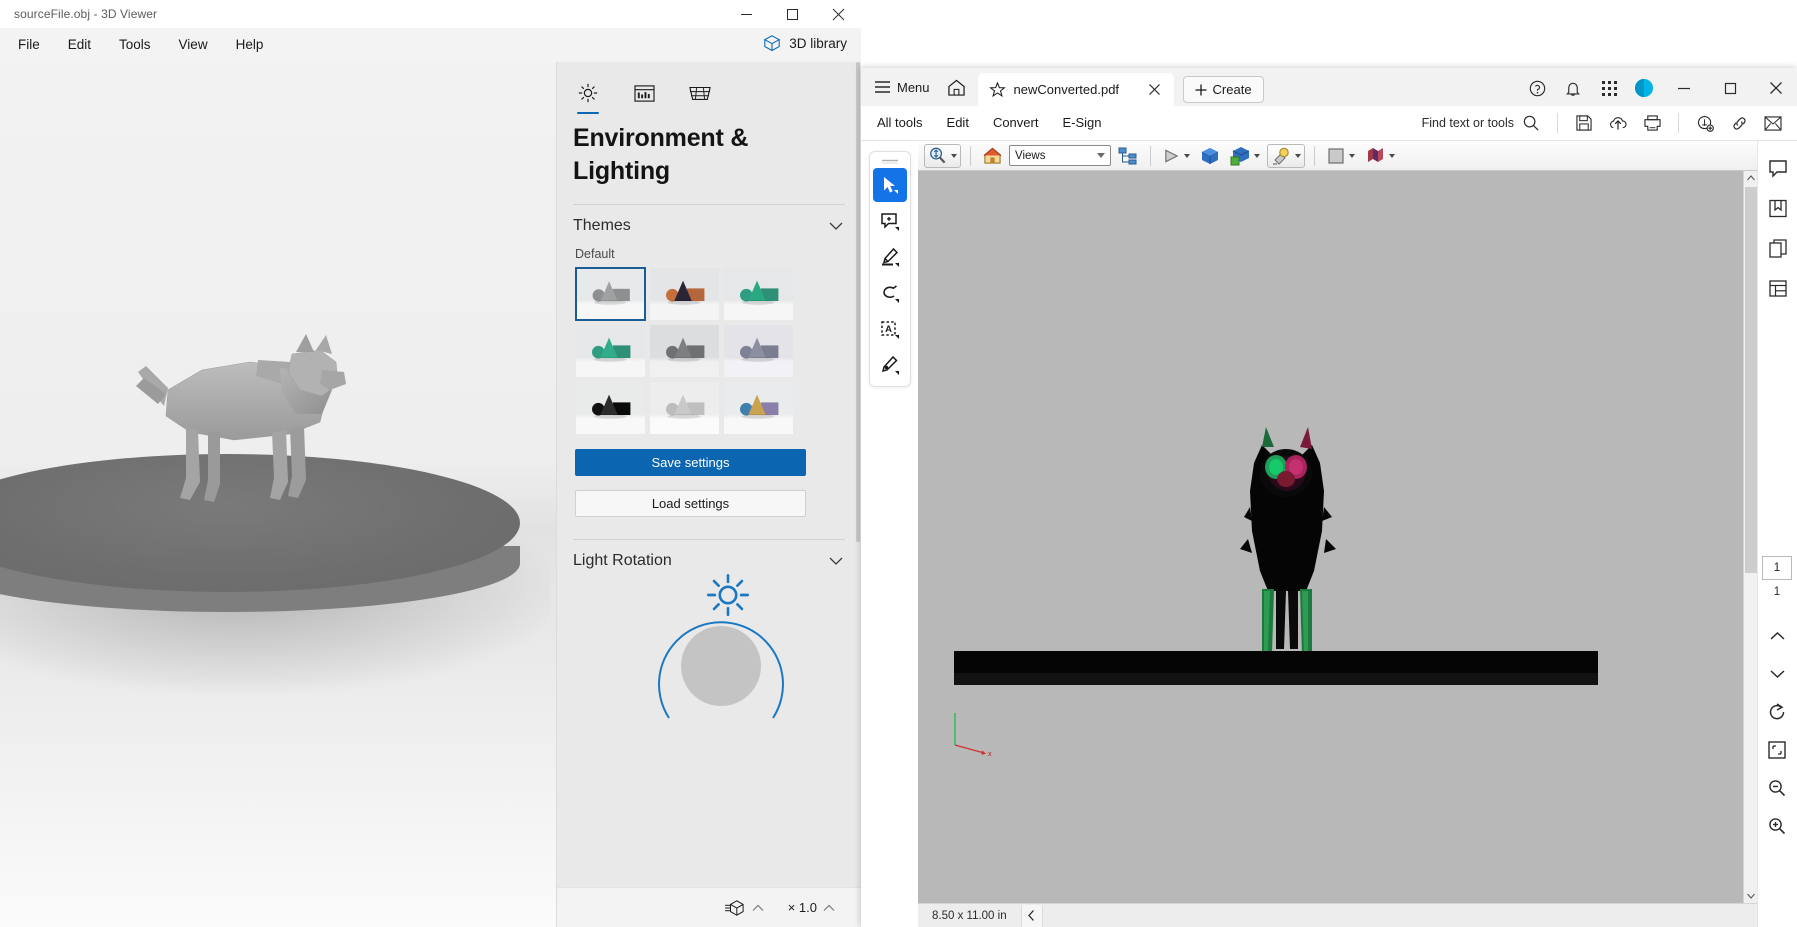 The height and width of the screenshot is (927, 1797). Describe the element at coordinates (684, 408) in the screenshot. I see `theme-white` at that location.